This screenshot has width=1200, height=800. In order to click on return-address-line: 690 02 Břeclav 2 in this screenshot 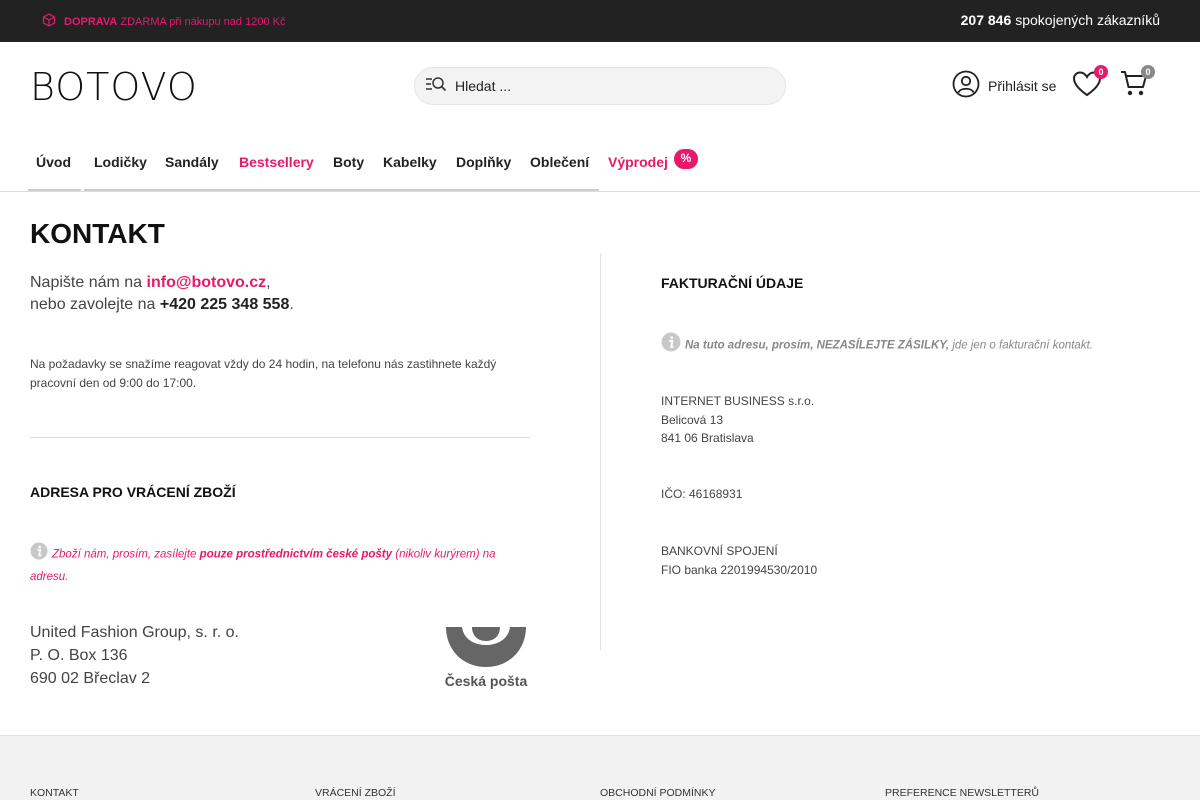, I will do `click(90, 678)`.